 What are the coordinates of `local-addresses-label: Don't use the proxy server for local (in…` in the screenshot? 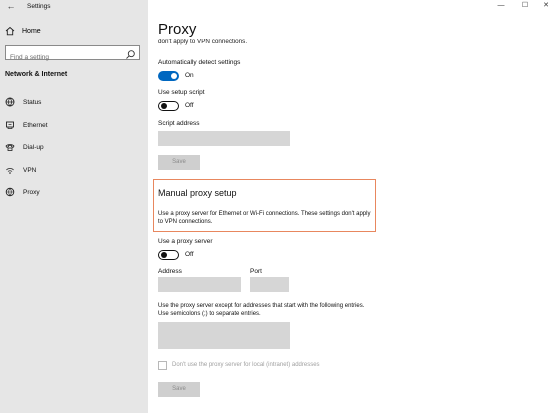 It's located at (246, 365).